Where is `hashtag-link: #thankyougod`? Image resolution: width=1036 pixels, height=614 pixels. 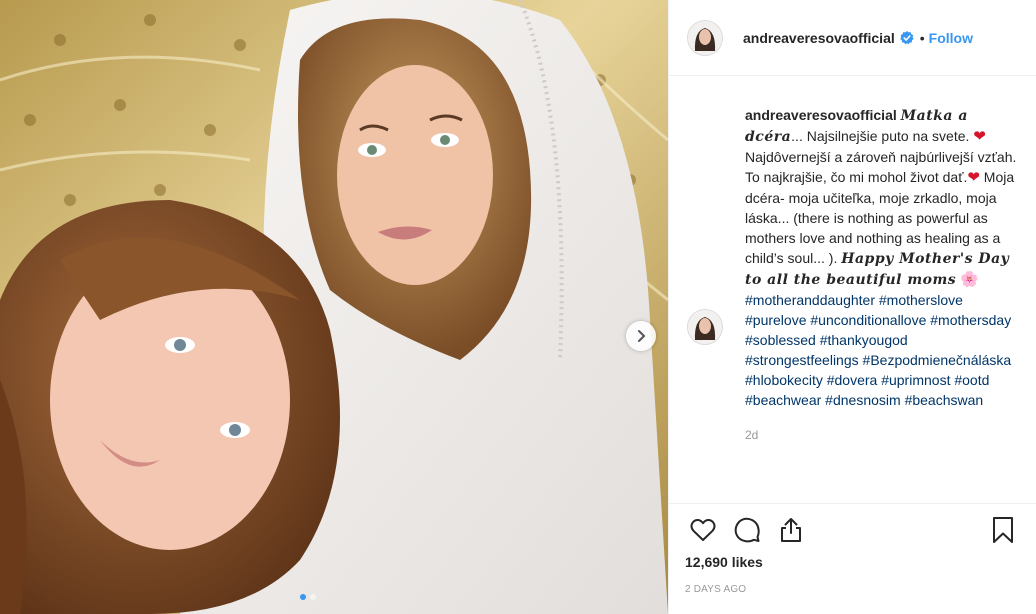 hashtag-link: #thankyougod is located at coordinates (864, 340).